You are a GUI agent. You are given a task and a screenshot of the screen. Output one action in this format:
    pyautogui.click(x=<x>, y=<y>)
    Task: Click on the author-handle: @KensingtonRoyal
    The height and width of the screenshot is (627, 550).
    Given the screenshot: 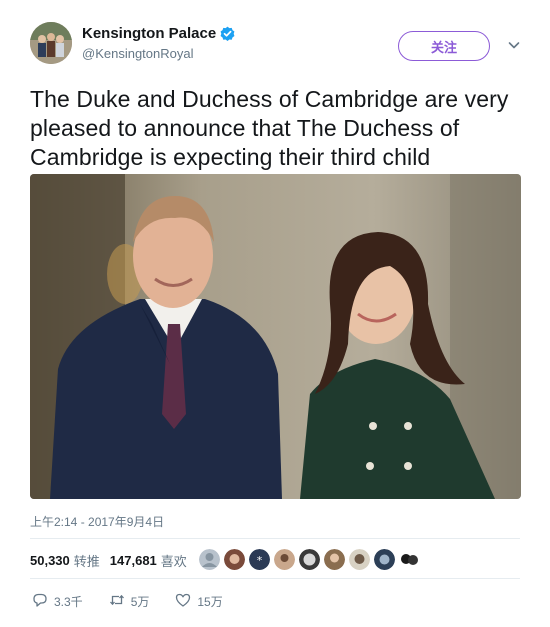 What is the action you would take?
    pyautogui.click(x=158, y=53)
    